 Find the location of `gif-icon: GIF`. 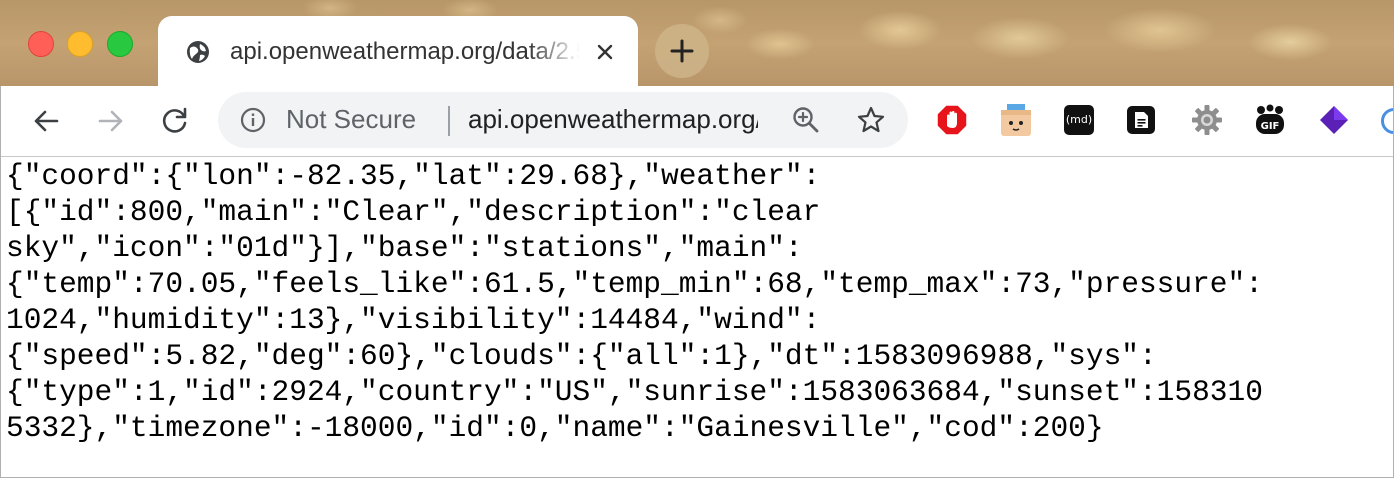

gif-icon: GIF is located at coordinates (1270, 120).